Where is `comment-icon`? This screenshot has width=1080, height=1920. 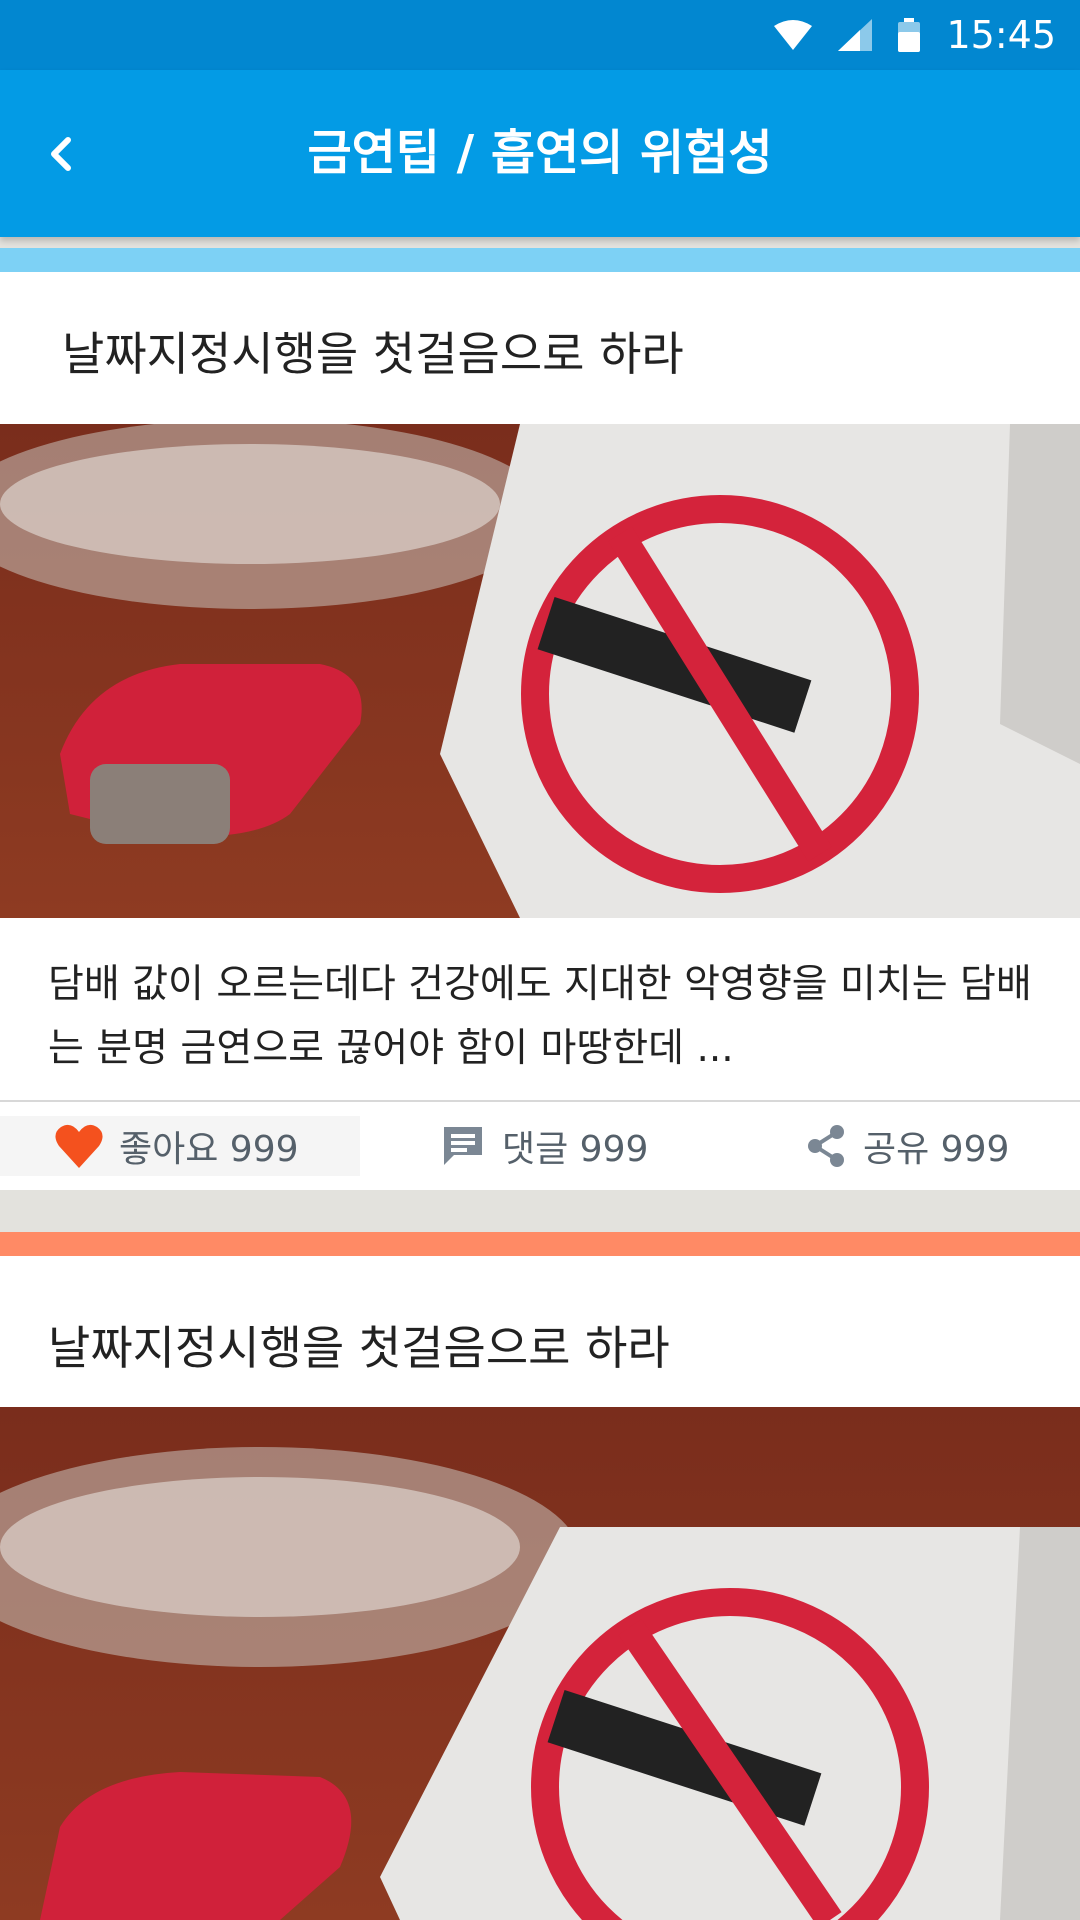
comment-icon is located at coordinates (463, 1146).